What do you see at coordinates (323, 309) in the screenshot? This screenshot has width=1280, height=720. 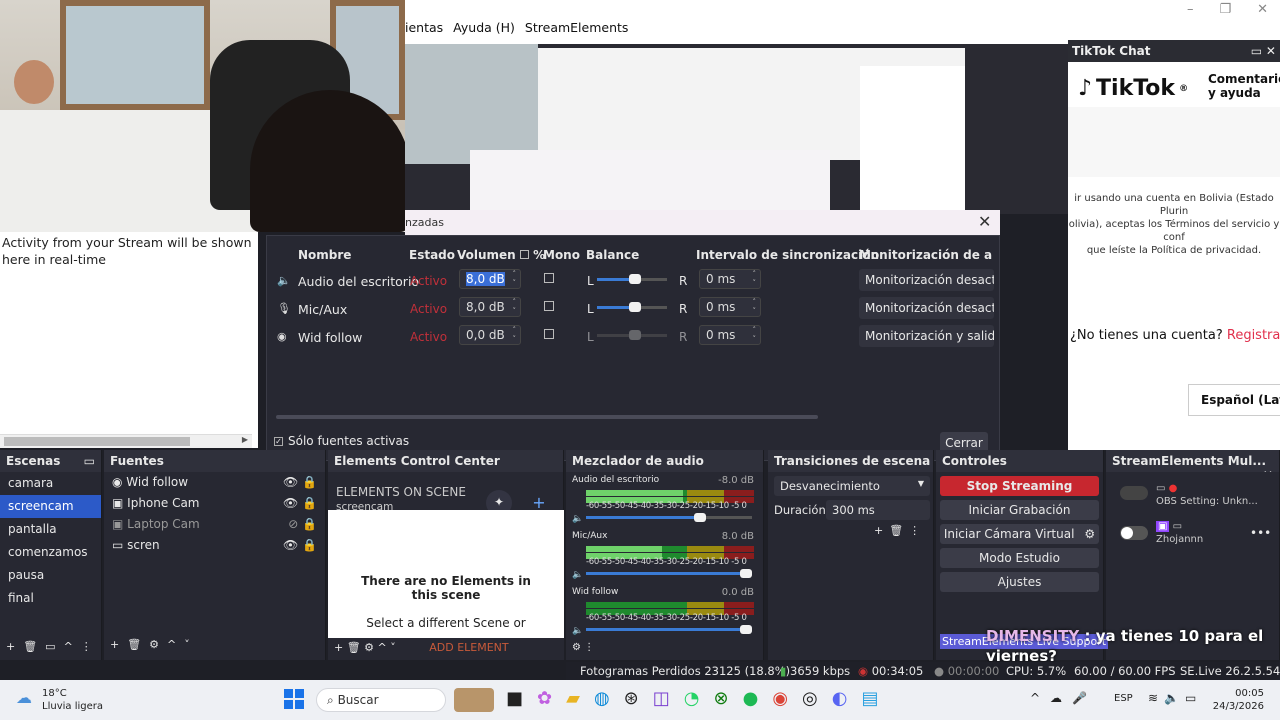 I see `source-name: Mic/Aux` at bounding box center [323, 309].